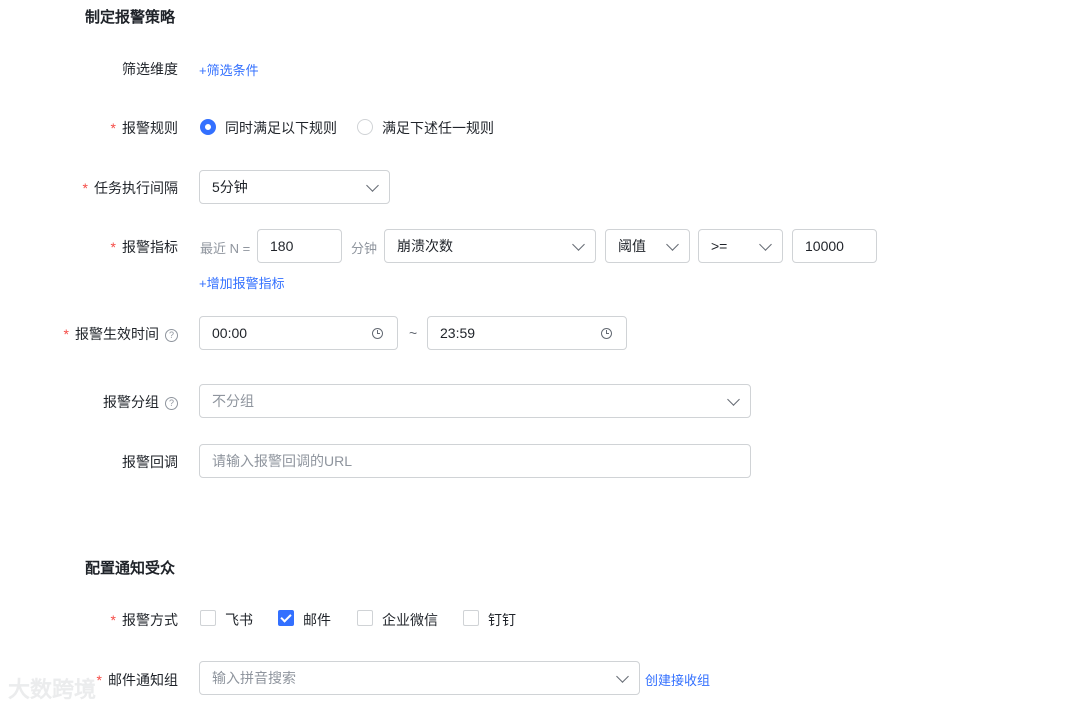 The width and height of the screenshot is (1080, 708). What do you see at coordinates (286, 618) in the screenshot?
I see `method-checkbox-email` at bounding box center [286, 618].